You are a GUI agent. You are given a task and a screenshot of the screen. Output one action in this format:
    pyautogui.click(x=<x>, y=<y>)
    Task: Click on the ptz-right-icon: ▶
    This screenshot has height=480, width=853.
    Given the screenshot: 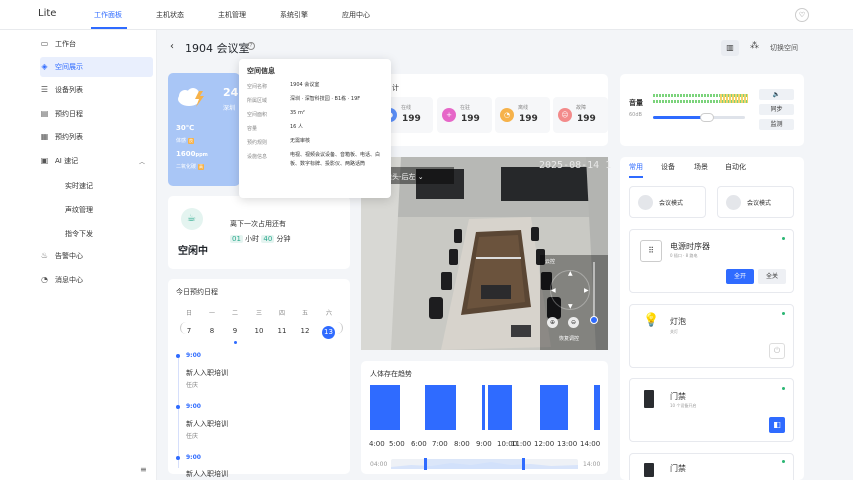 What is the action you would take?
    pyautogui.click(x=586, y=290)
    